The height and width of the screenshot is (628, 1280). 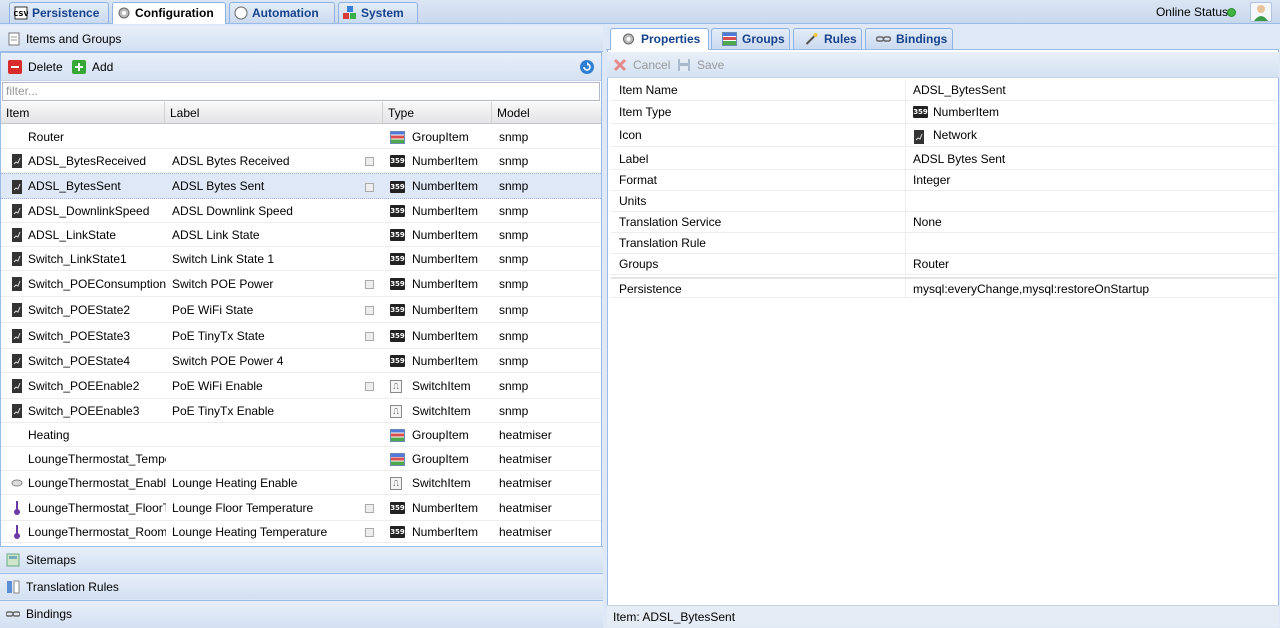 I want to click on cell-label: ADSL Downlink Speed, so click(x=232, y=210).